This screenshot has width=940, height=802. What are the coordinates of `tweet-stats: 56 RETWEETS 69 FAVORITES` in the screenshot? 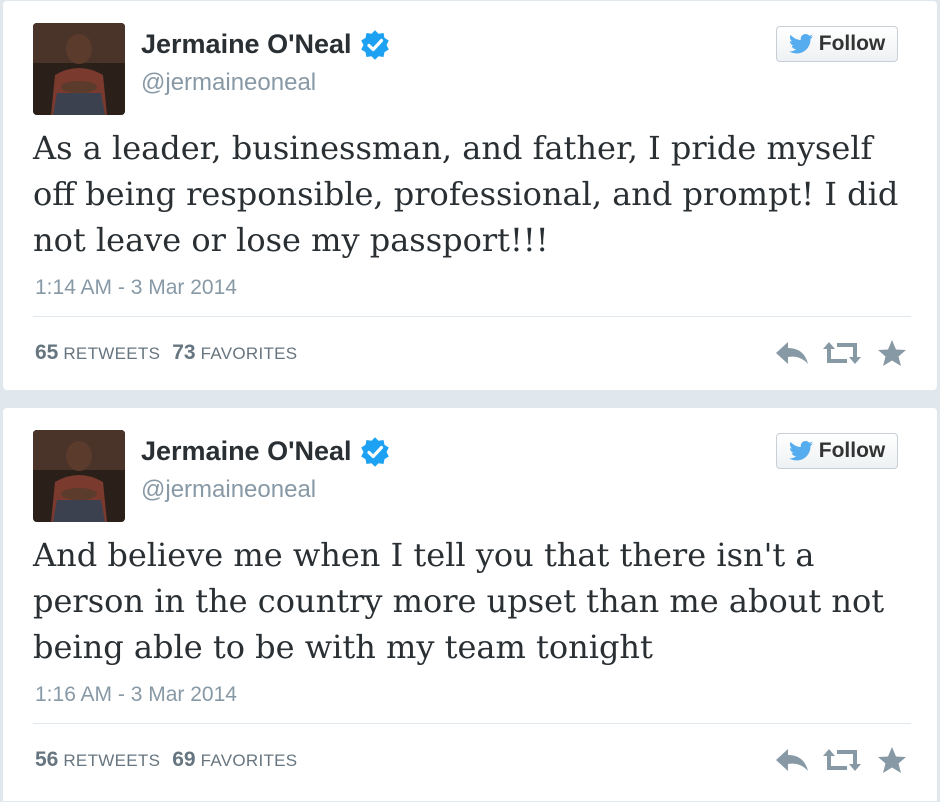 It's located at (172, 760).